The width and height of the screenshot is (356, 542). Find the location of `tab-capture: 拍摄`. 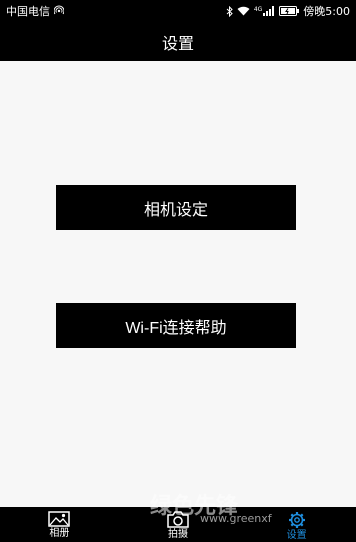

tab-capture: 拍摄 is located at coordinates (178, 524).